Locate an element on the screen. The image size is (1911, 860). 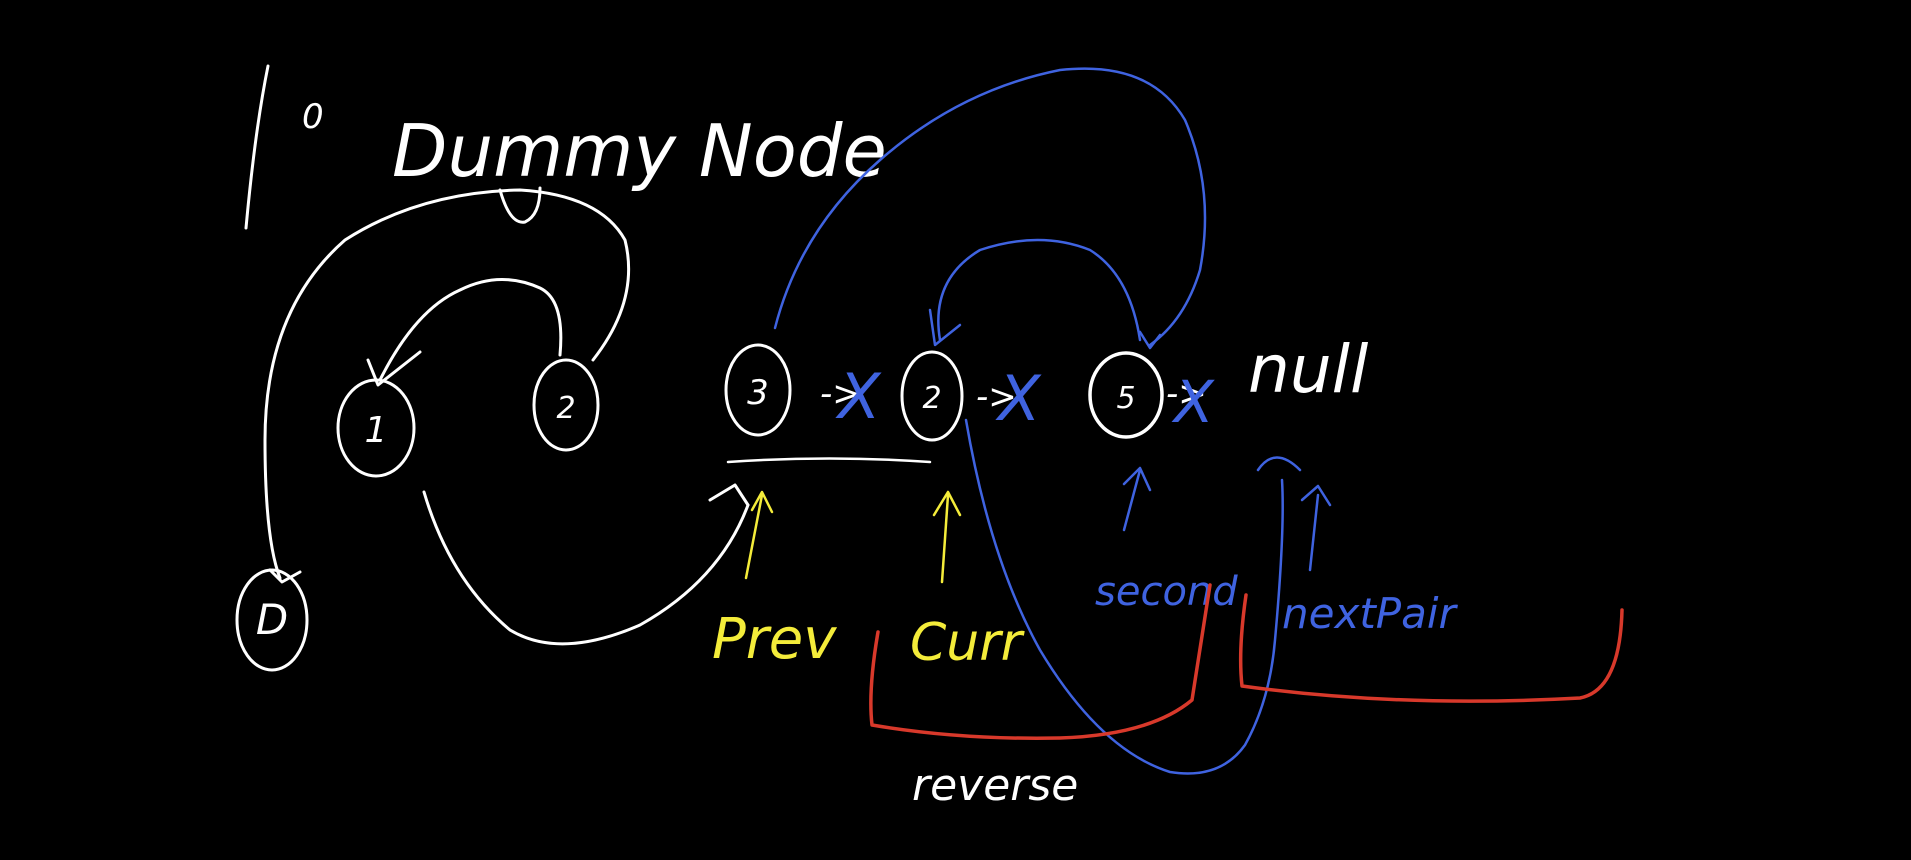
second-label: second is located at coordinates (1166, 592).